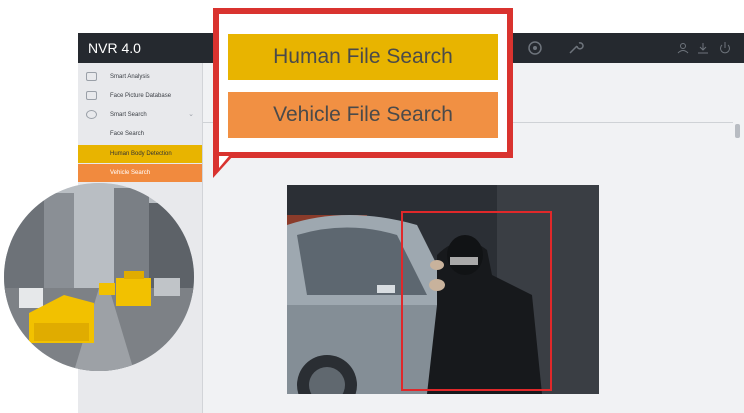 The image size is (744, 413). I want to click on sidebar-item-label: Smart Analysis, so click(130, 77).